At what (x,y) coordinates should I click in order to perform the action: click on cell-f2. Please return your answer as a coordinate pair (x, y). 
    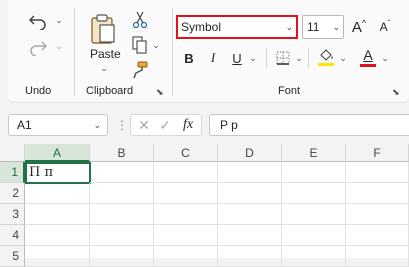
    Looking at the image, I should click on (377, 193).